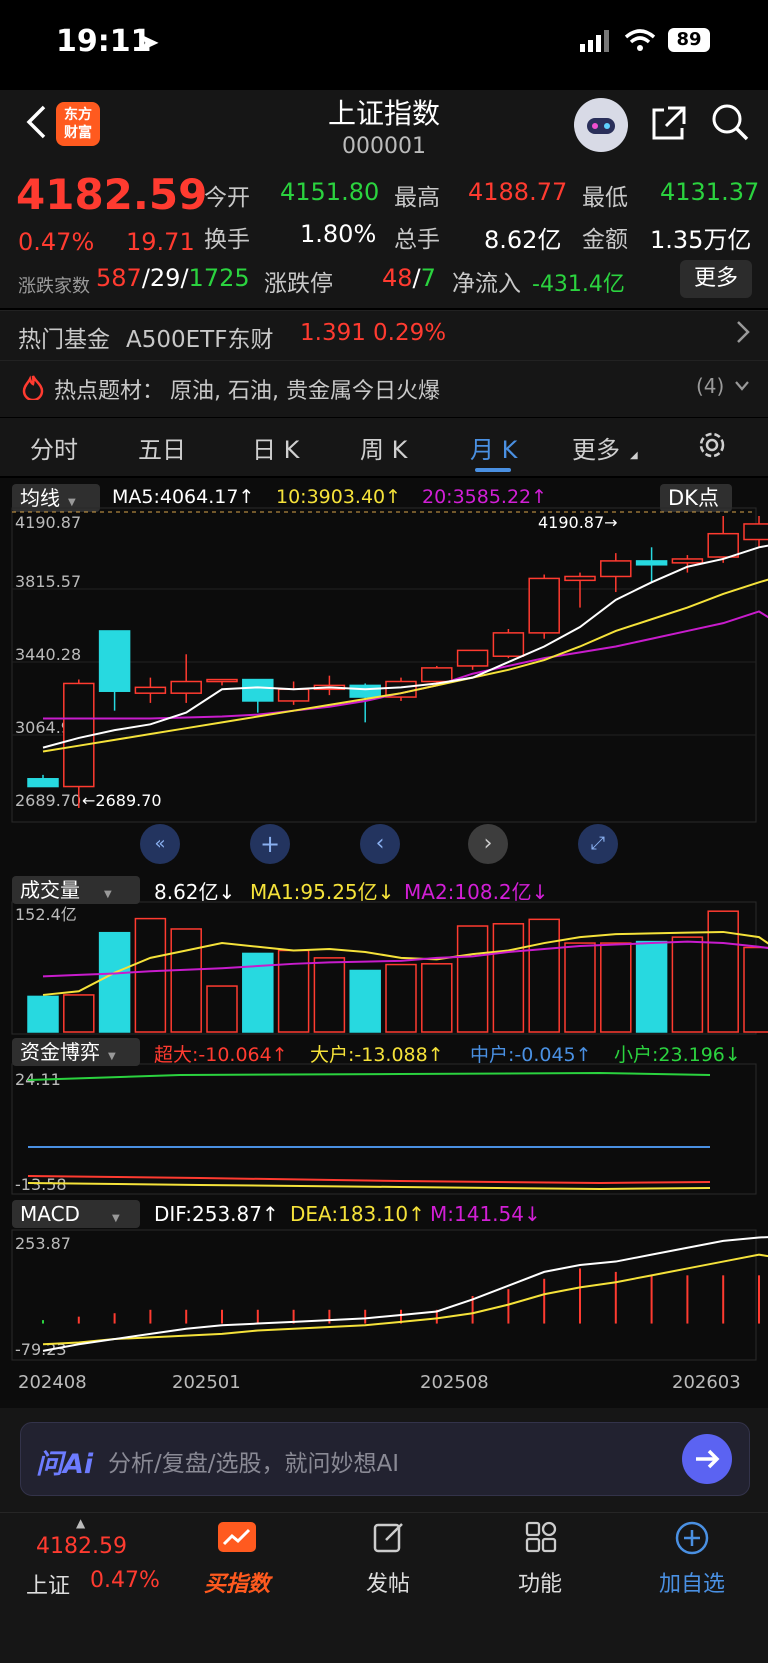 The image size is (768, 1663). Describe the element at coordinates (216, 1214) in the screenshot. I see `macd-dif: DIF:253.87↑` at that location.